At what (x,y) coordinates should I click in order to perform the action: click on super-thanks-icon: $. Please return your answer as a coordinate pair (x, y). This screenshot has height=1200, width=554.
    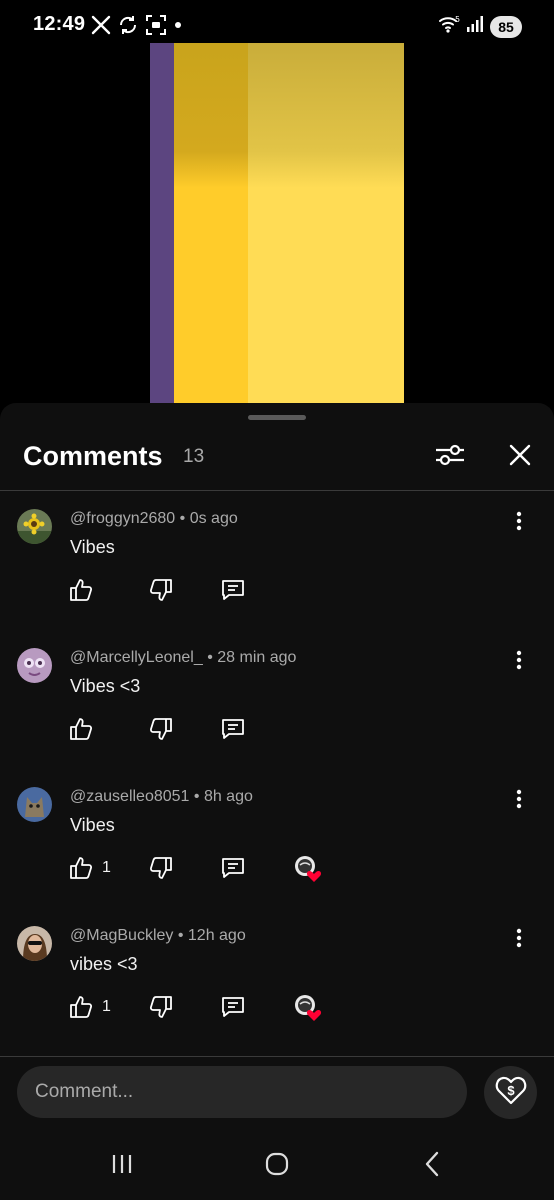
    Looking at the image, I should click on (511, 1092).